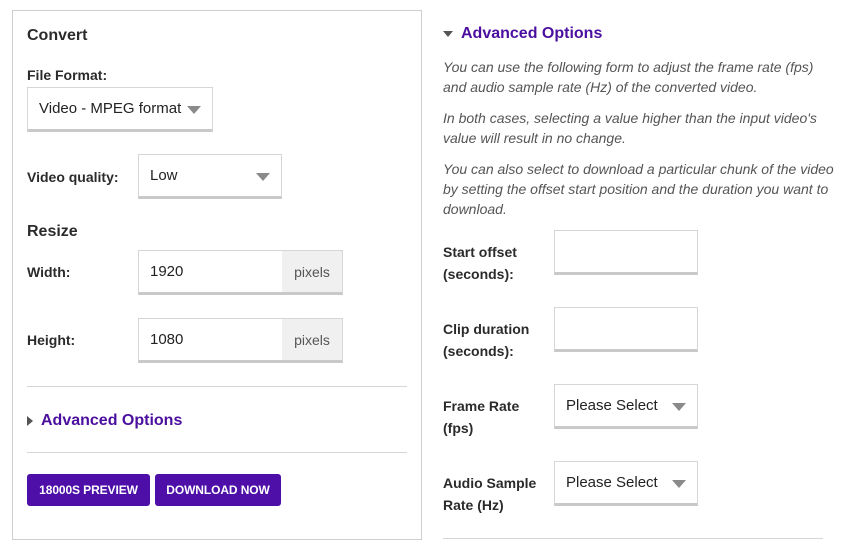 The height and width of the screenshot is (553, 850). Describe the element at coordinates (73, 177) in the screenshot. I see `video-quality-label: Video quality:` at that location.